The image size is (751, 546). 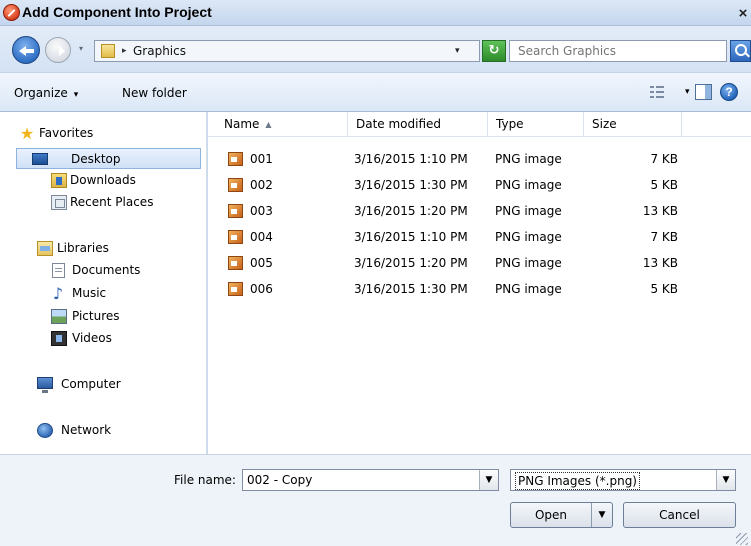 What do you see at coordinates (679, 515) in the screenshot?
I see `cancel-button: Cancel` at bounding box center [679, 515].